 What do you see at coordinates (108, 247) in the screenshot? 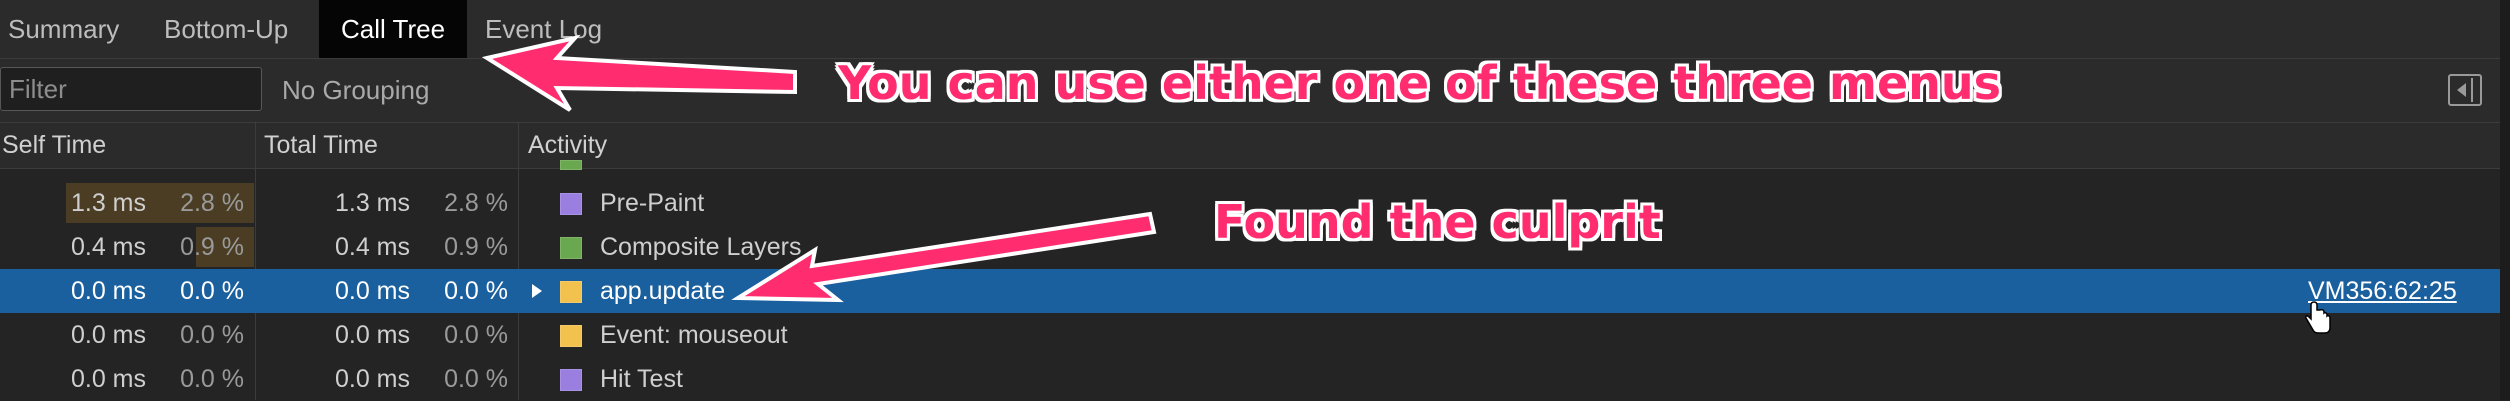
I see `self-time-value: 0.4 ms` at bounding box center [108, 247].